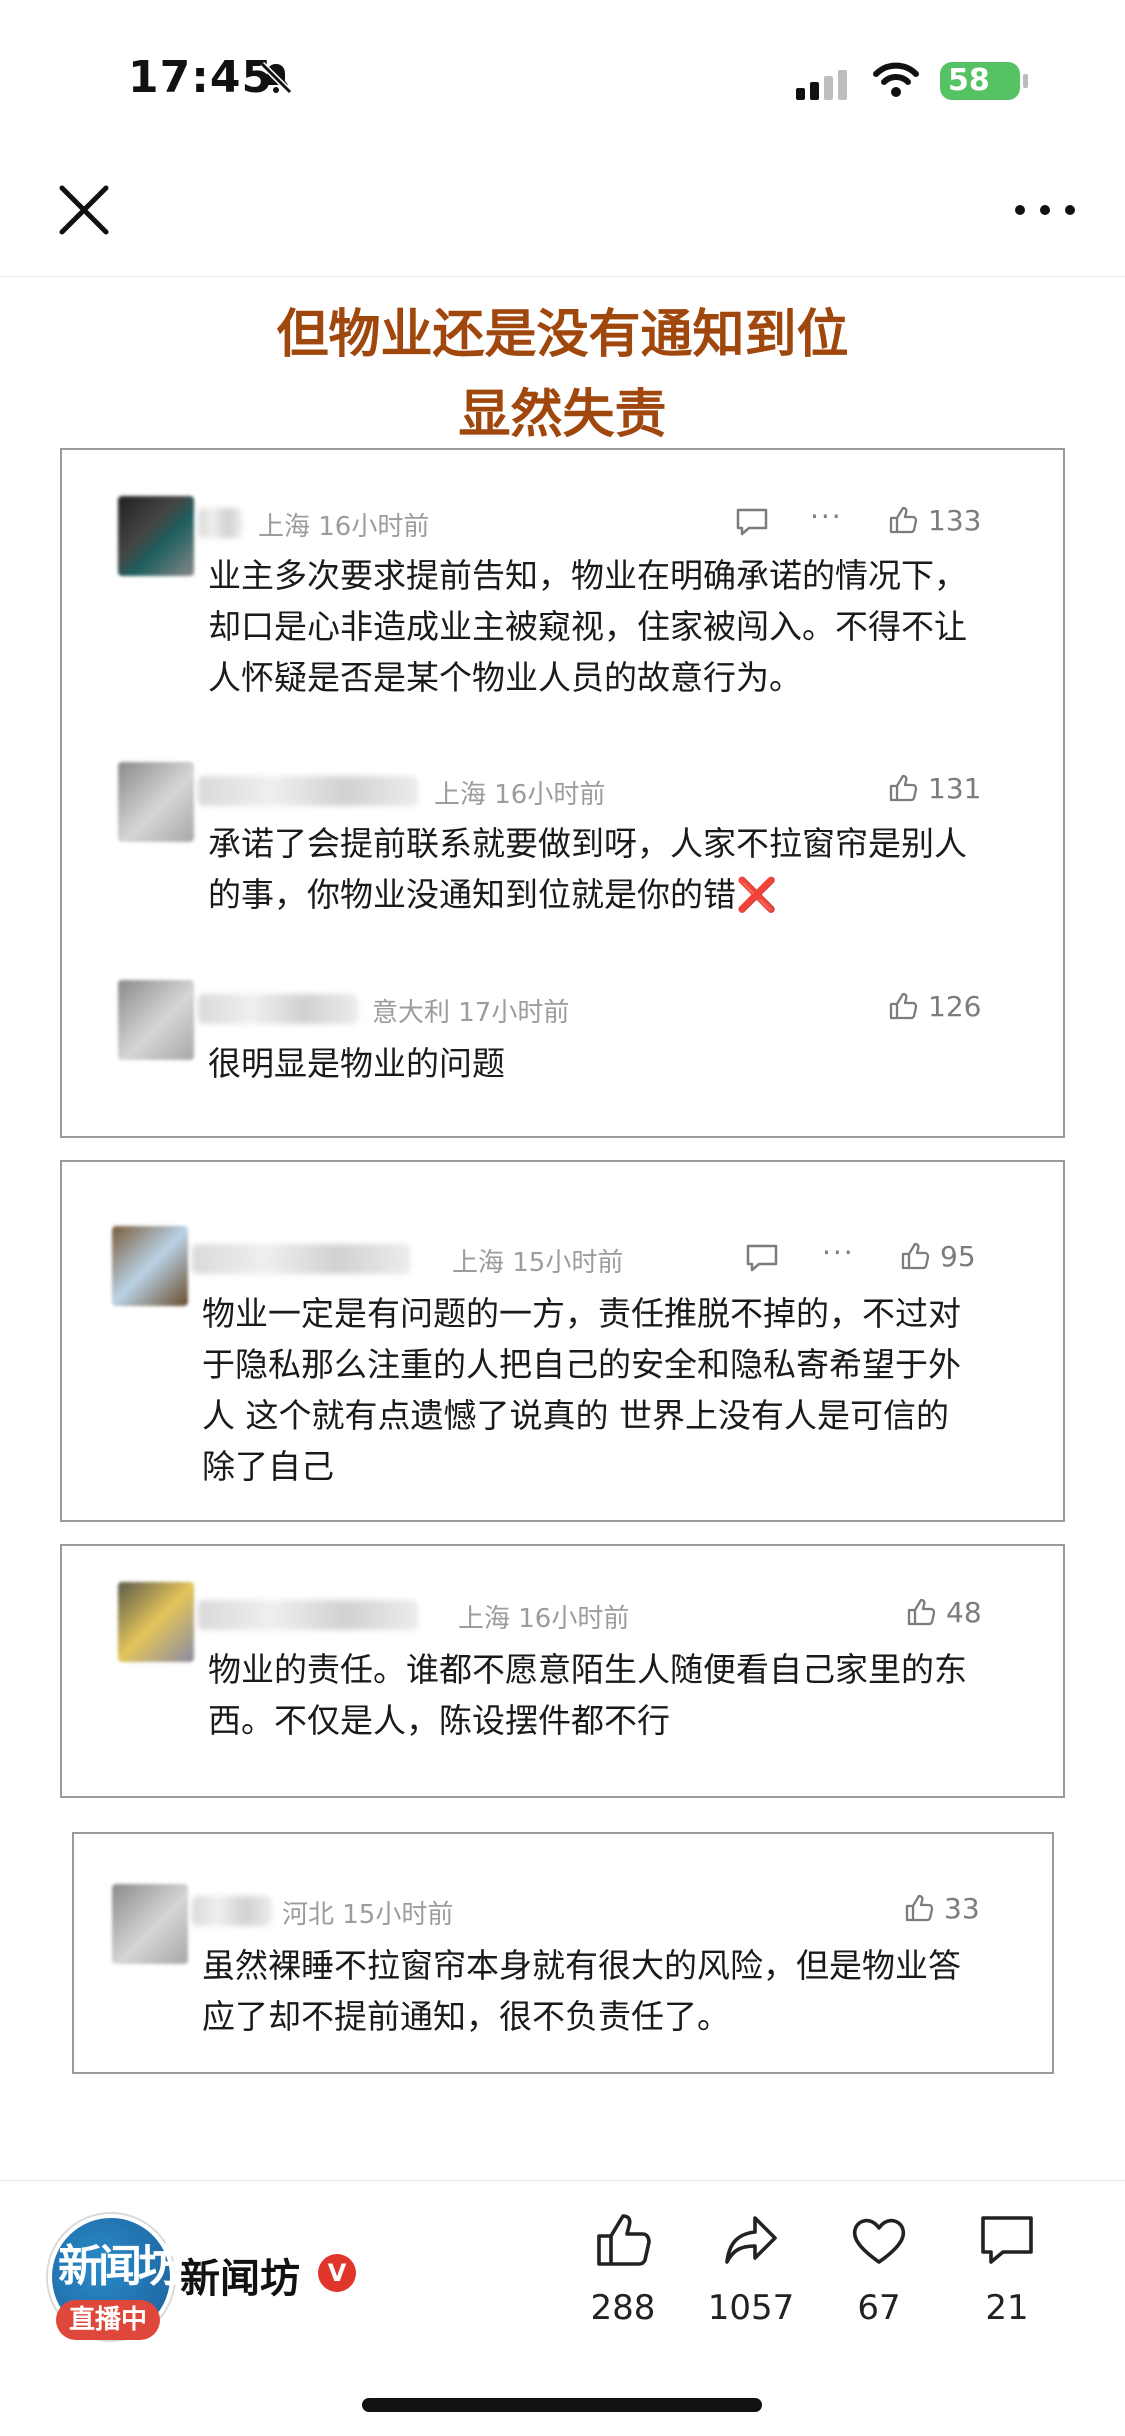 This screenshot has height=2436, width=1125. What do you see at coordinates (751, 2240) in the screenshot?
I see `share-icon` at bounding box center [751, 2240].